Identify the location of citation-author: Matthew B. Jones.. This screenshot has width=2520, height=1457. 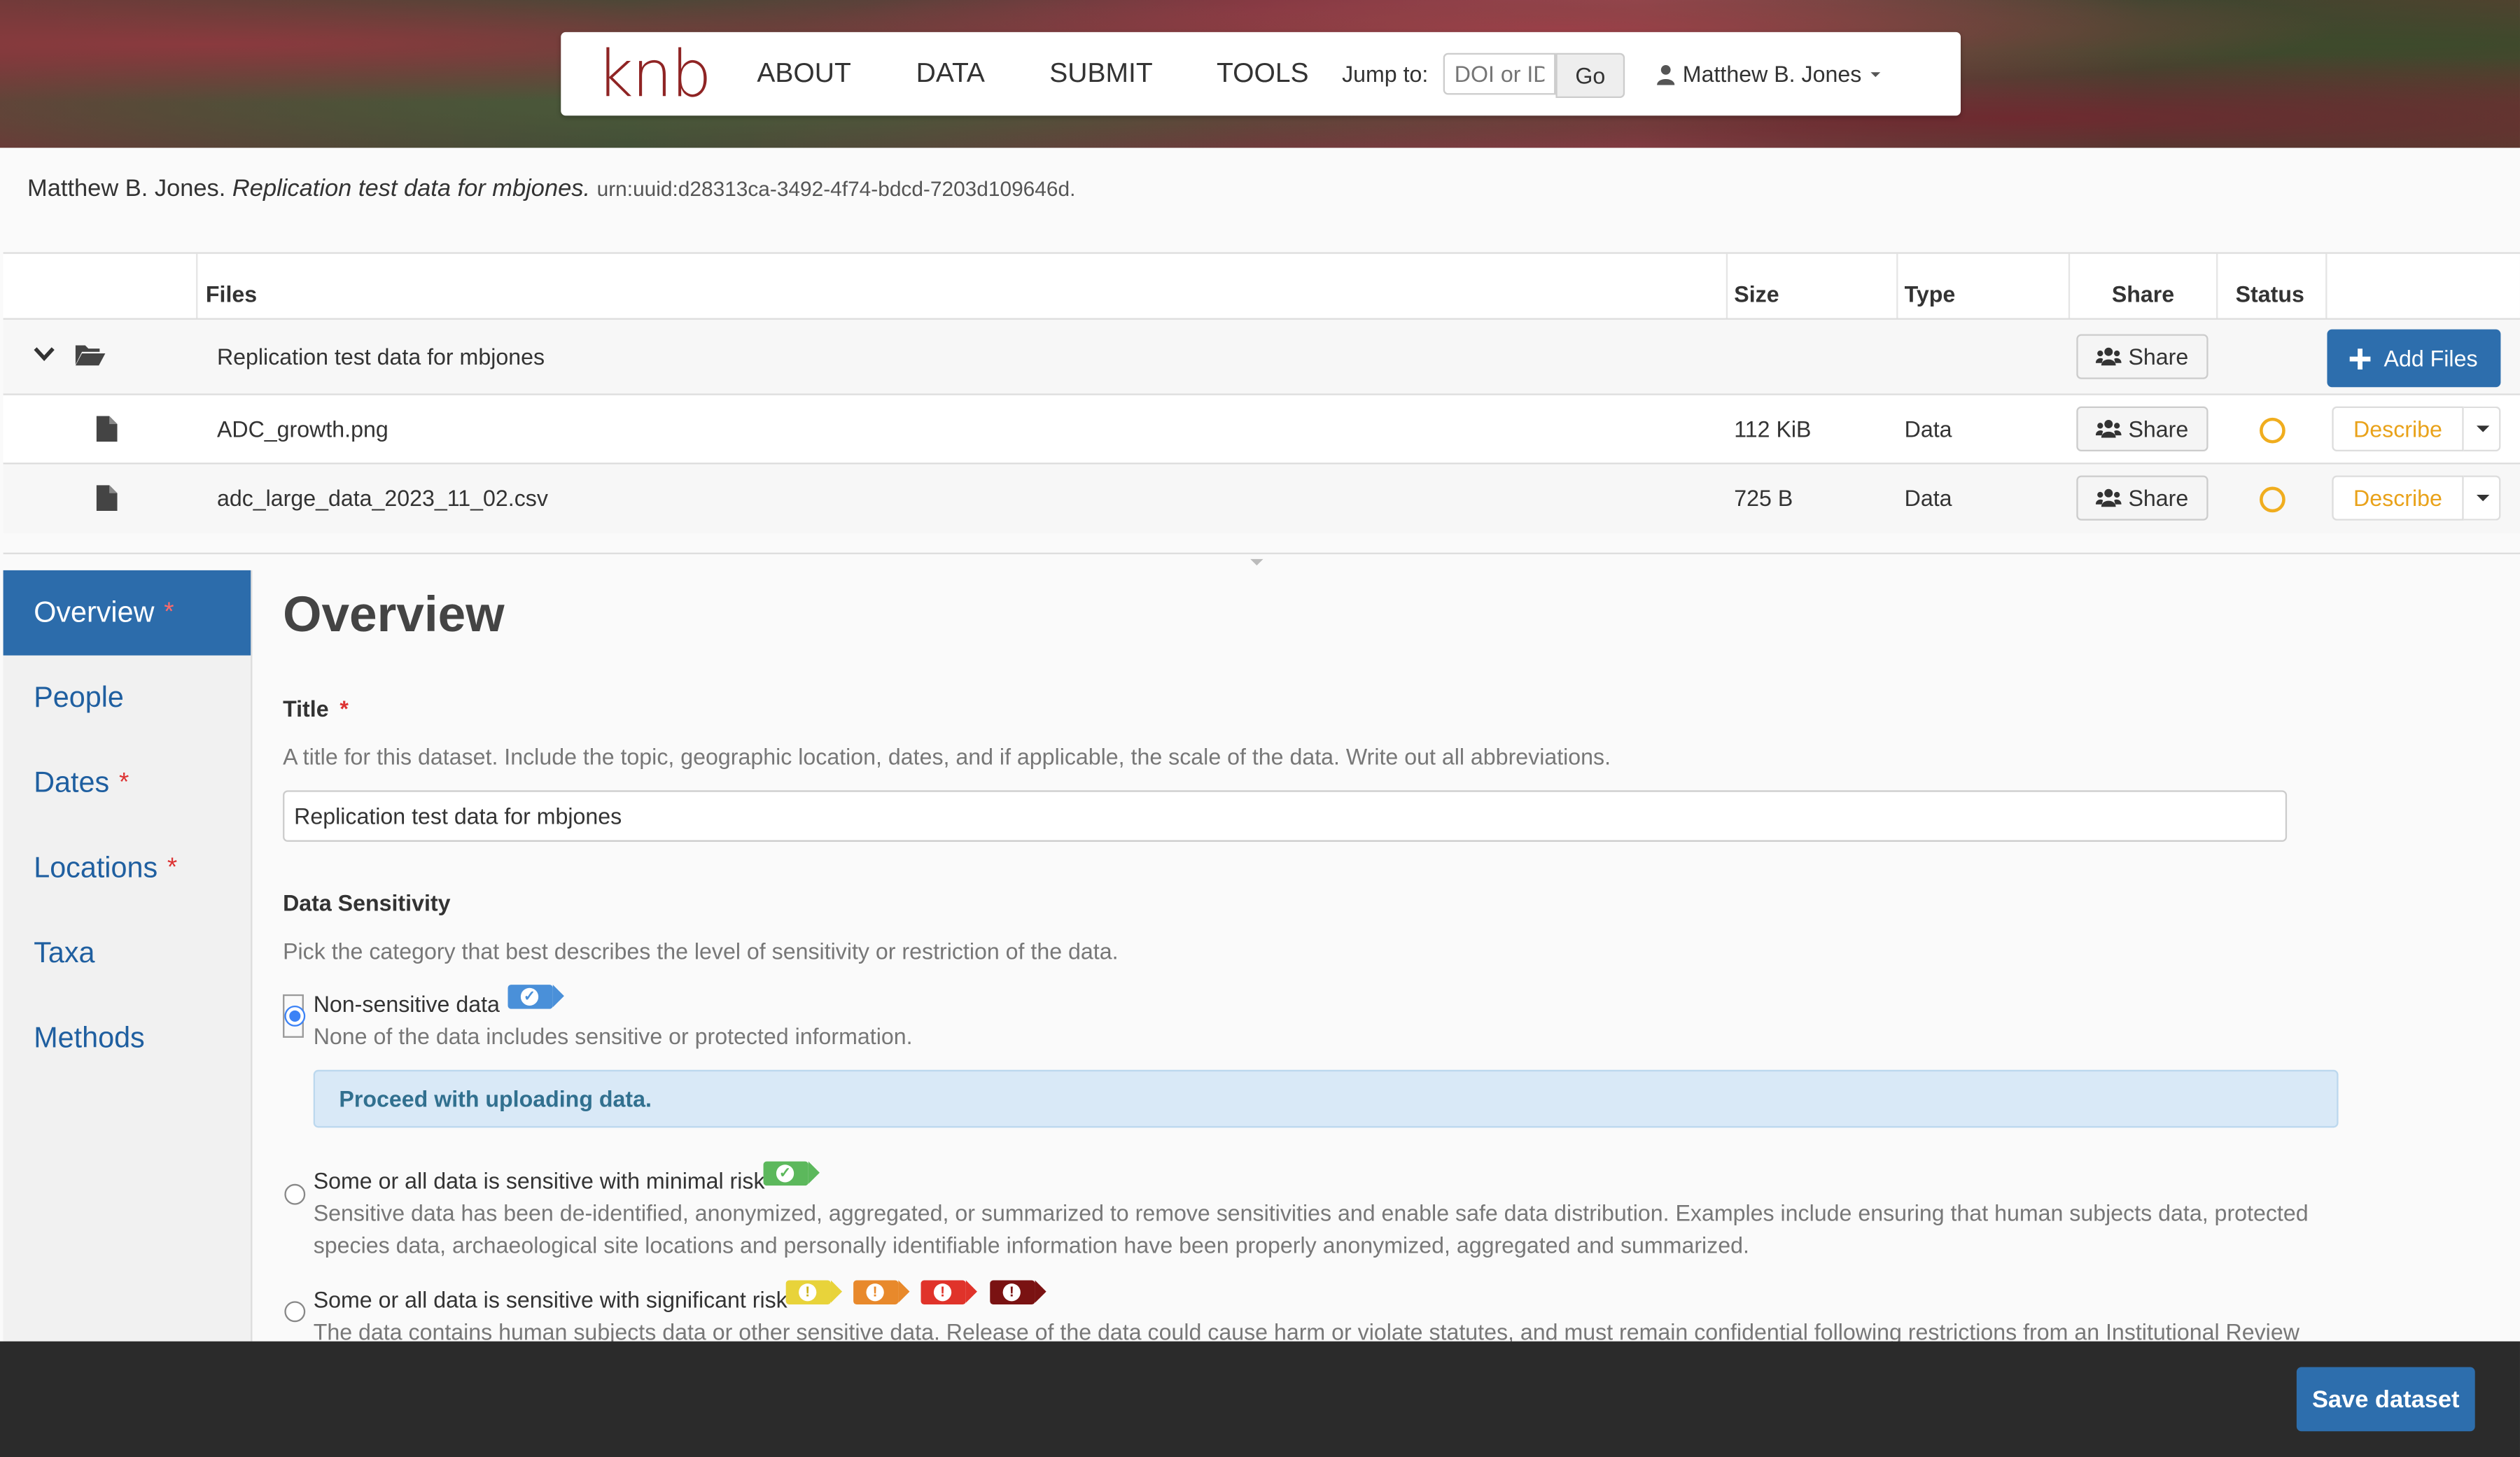
(126, 189).